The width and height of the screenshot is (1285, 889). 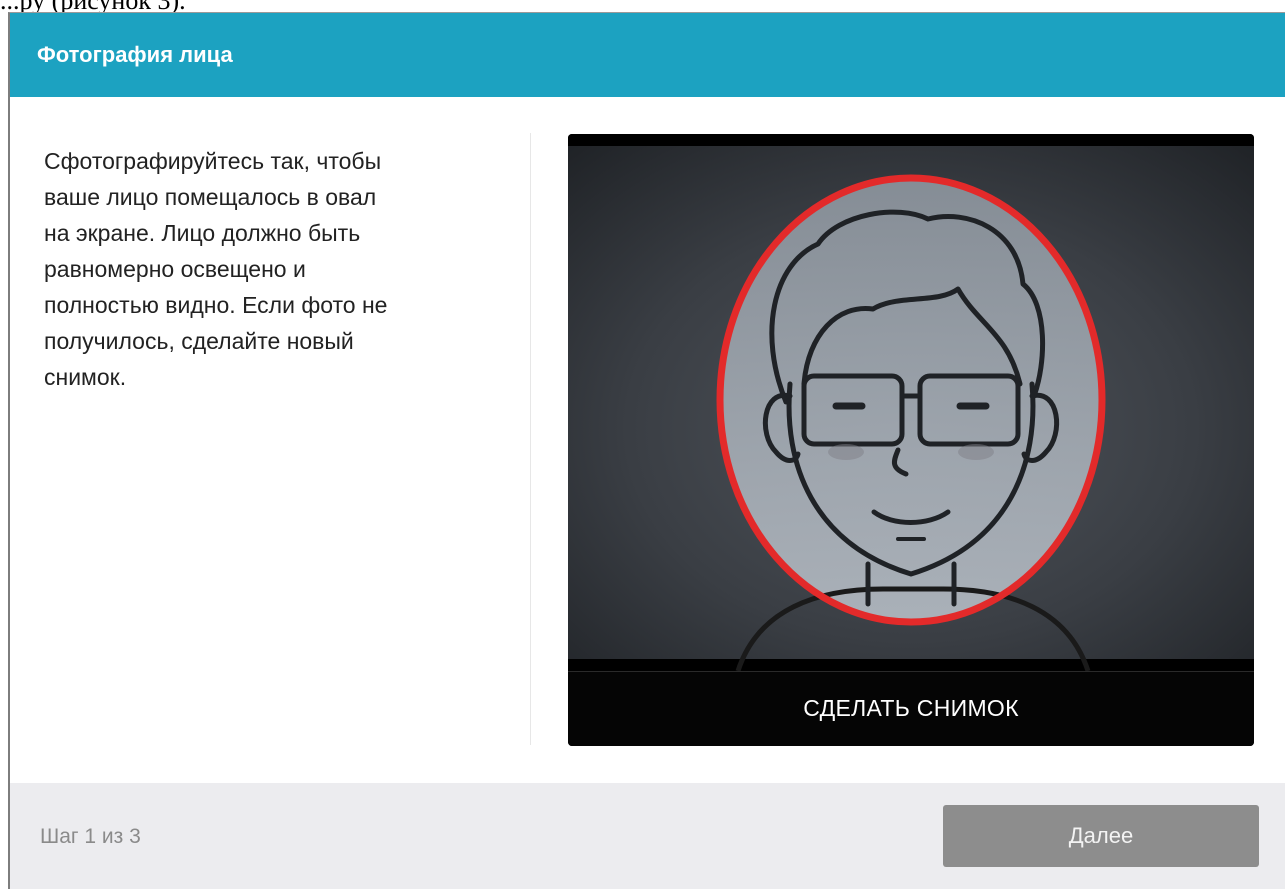 I want to click on dialog-header: Фотография лица, so click(x=647, y=55).